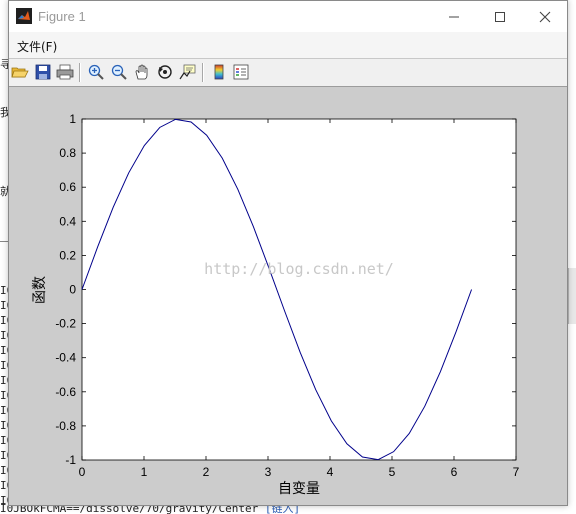 This screenshot has height=514, width=576. Describe the element at coordinates (65, 324) in the screenshot. I see `y-tick-label: -0.2` at that location.